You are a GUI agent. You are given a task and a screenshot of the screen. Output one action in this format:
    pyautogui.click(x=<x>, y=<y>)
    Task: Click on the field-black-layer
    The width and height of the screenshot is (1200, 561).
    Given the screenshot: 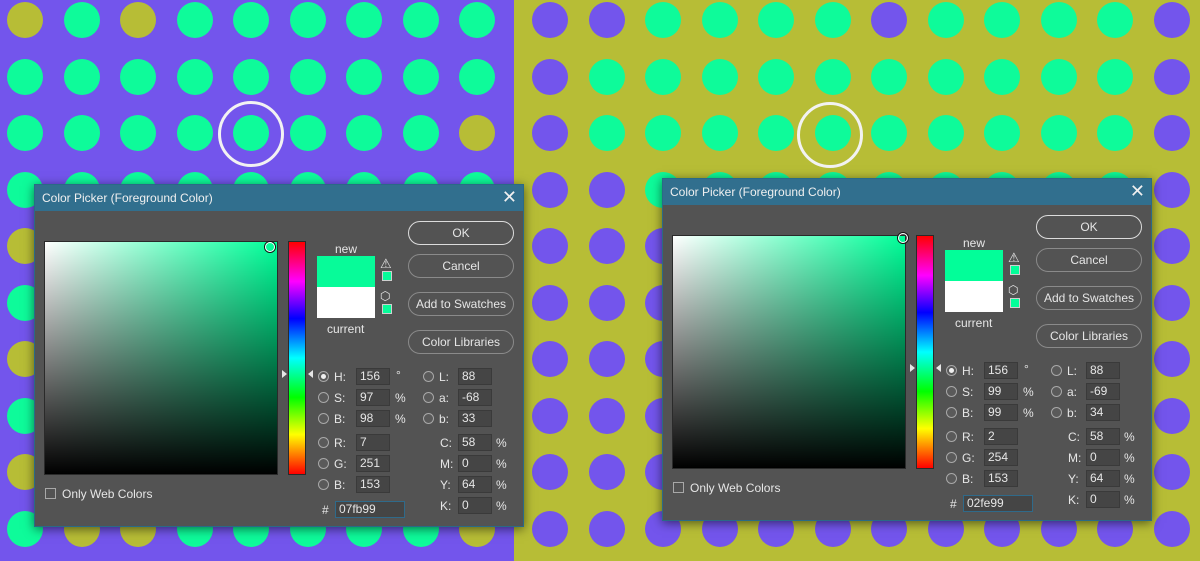 What is the action you would take?
    pyautogui.click(x=789, y=352)
    